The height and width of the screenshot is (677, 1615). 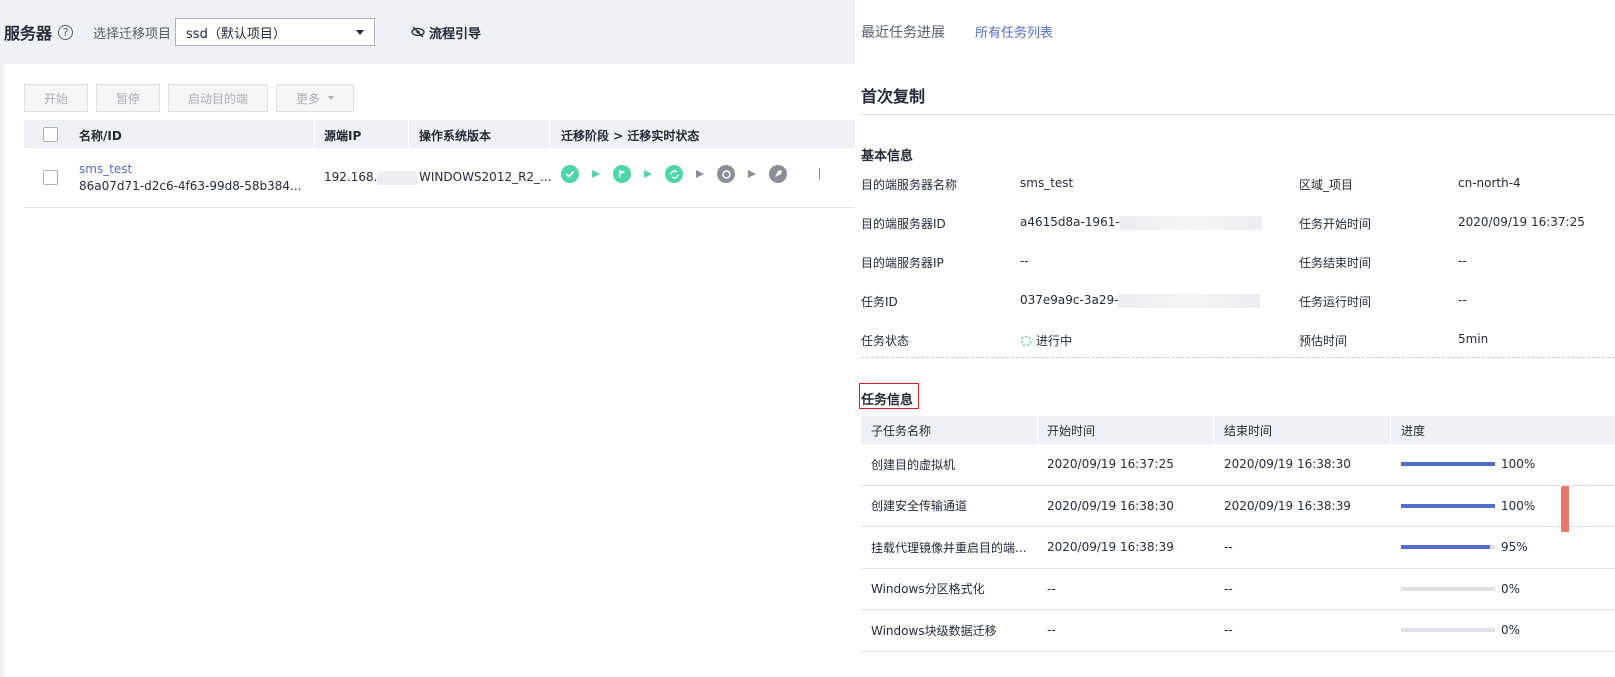 What do you see at coordinates (418, 32) in the screenshot?
I see `eye-off-icon` at bounding box center [418, 32].